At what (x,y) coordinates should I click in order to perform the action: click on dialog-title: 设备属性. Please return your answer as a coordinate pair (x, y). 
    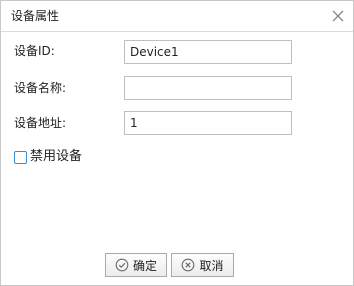
    Looking at the image, I should click on (35, 16).